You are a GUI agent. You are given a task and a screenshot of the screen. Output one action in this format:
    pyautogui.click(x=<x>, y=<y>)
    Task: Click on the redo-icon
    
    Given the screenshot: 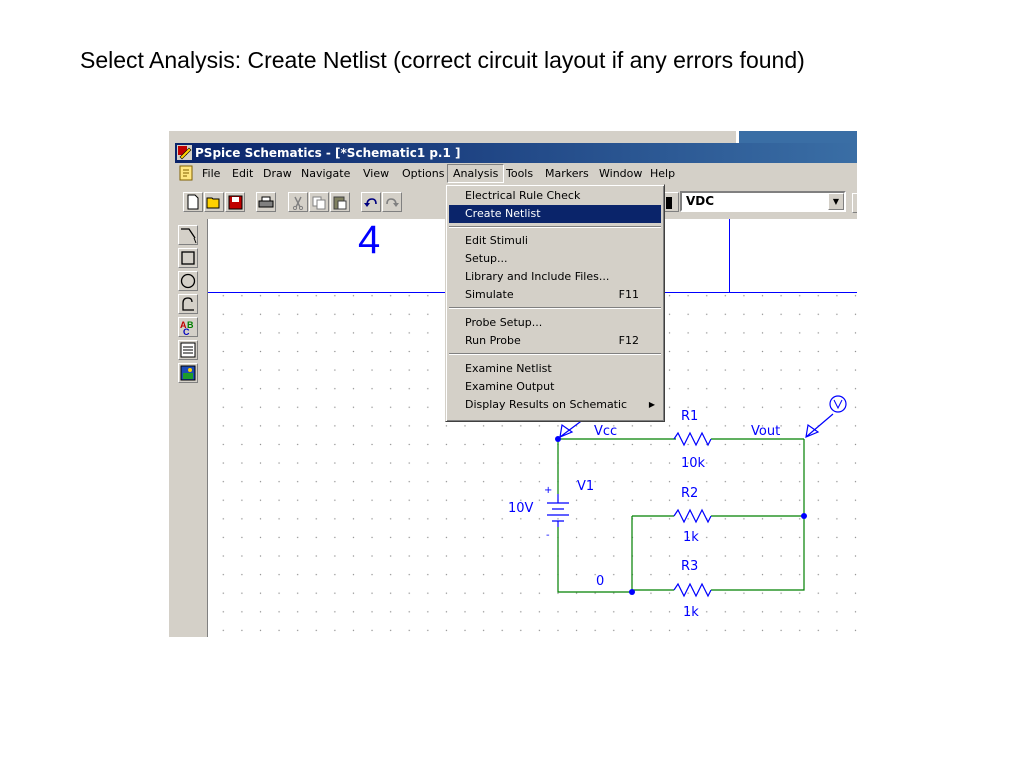 What is the action you would take?
    pyautogui.click(x=392, y=202)
    